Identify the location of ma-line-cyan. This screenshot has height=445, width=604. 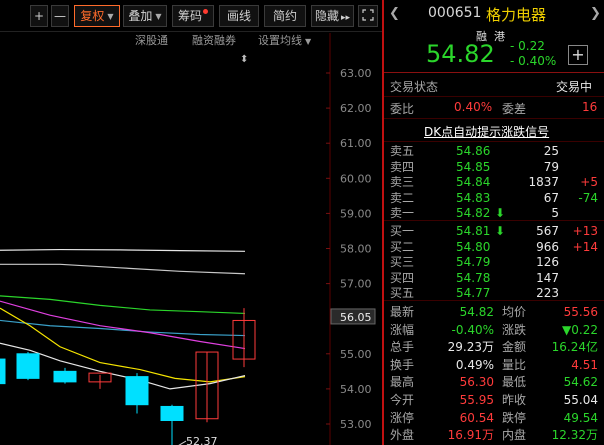
(123, 328).